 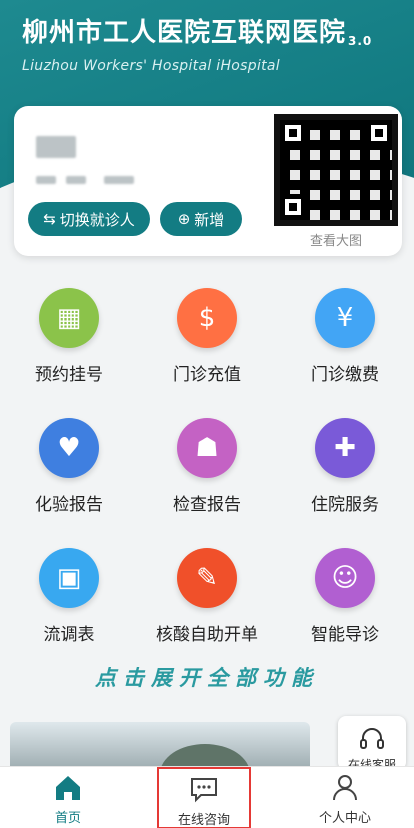 What do you see at coordinates (56, 147) in the screenshot?
I see `patient-name-redacted` at bounding box center [56, 147].